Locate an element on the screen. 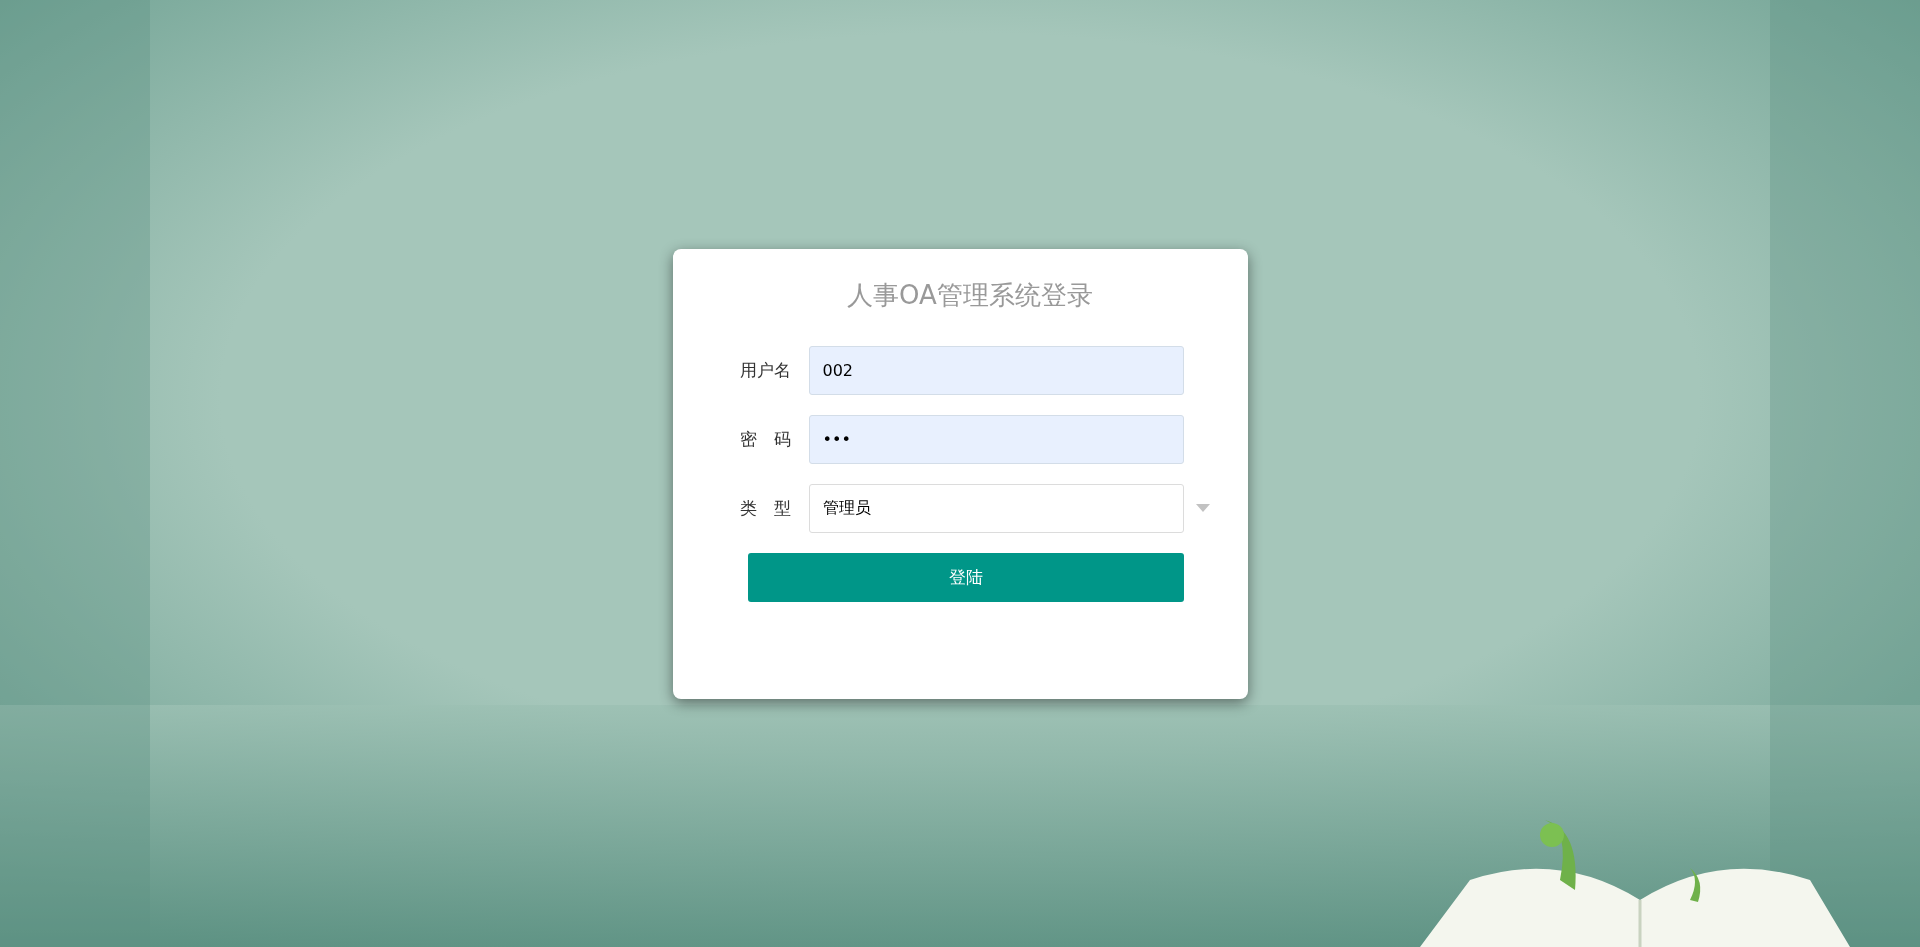 This screenshot has height=947, width=1920. caret-icon is located at coordinates (1202, 508).